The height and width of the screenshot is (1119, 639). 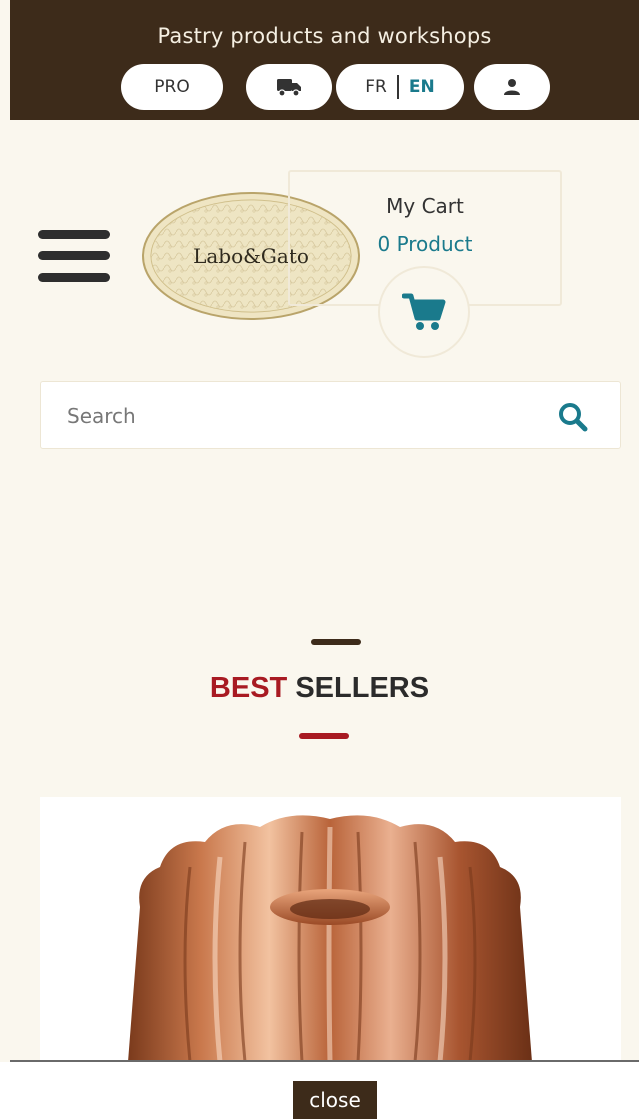 I want to click on user-icon, so click(x=512, y=87).